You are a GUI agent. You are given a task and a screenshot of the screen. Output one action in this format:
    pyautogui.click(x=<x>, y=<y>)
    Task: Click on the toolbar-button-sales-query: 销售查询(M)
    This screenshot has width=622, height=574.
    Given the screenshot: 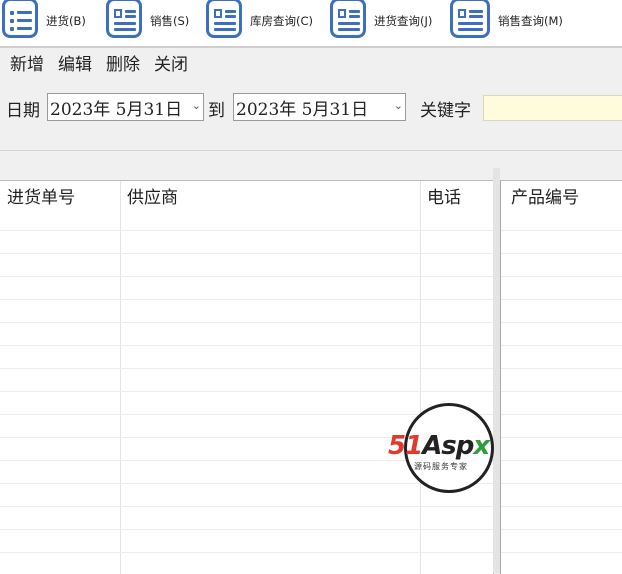 What is the action you would take?
    pyautogui.click(x=506, y=21)
    